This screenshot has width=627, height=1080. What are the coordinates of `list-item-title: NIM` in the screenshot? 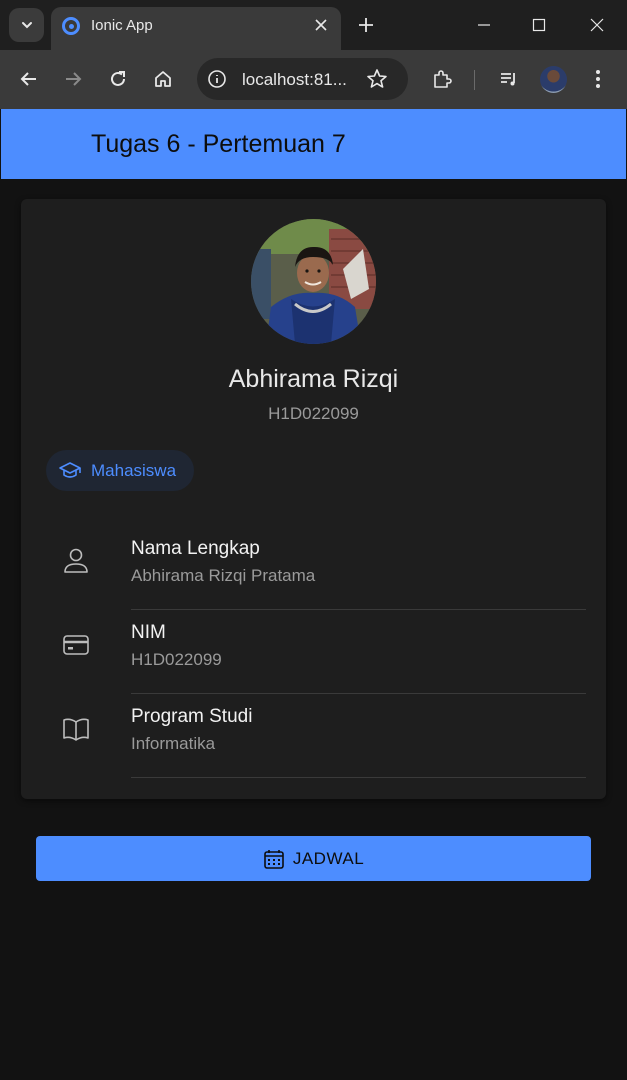 It's located at (148, 632).